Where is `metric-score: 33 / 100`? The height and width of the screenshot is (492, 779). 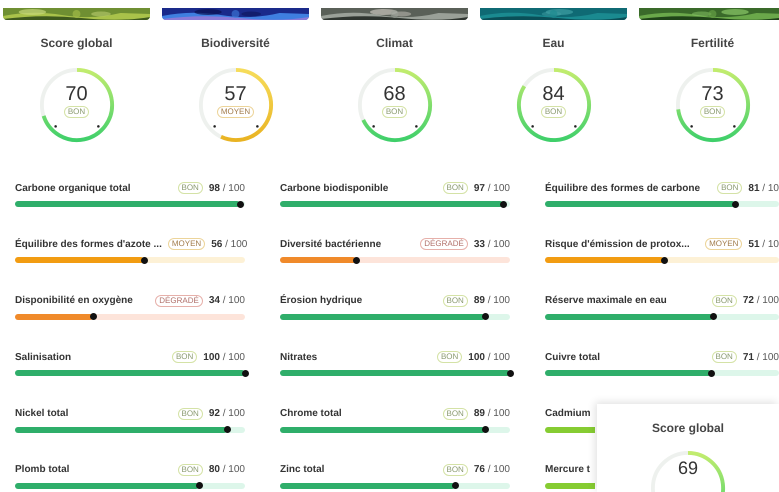
metric-score: 33 / 100 is located at coordinates (492, 244).